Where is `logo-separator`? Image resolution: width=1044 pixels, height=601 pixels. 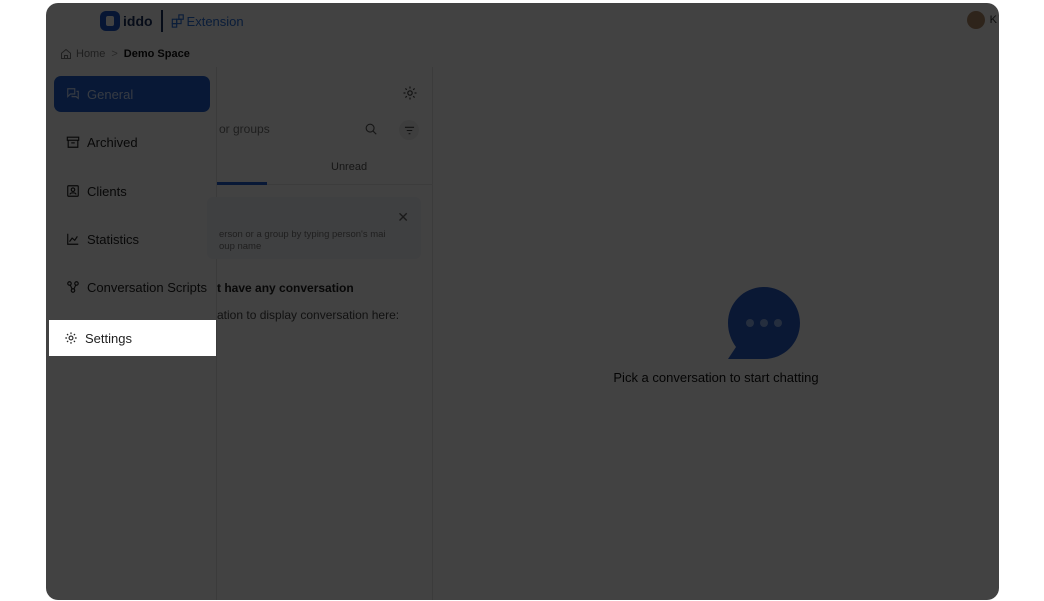 logo-separator is located at coordinates (161, 21).